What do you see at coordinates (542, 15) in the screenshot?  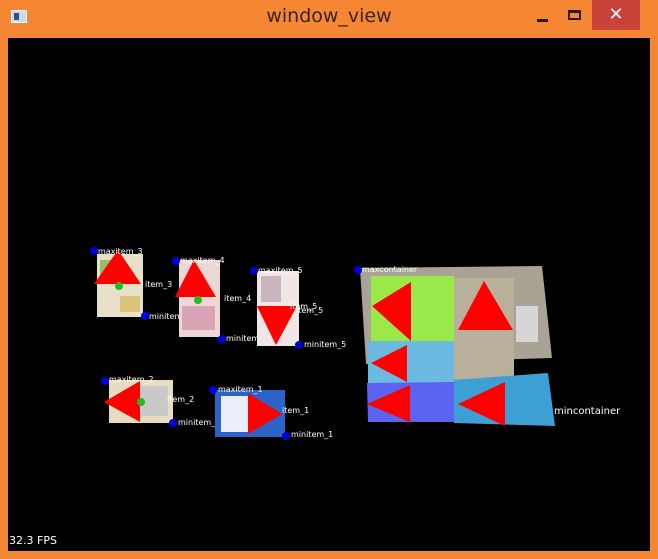 I see `minimize-button` at bounding box center [542, 15].